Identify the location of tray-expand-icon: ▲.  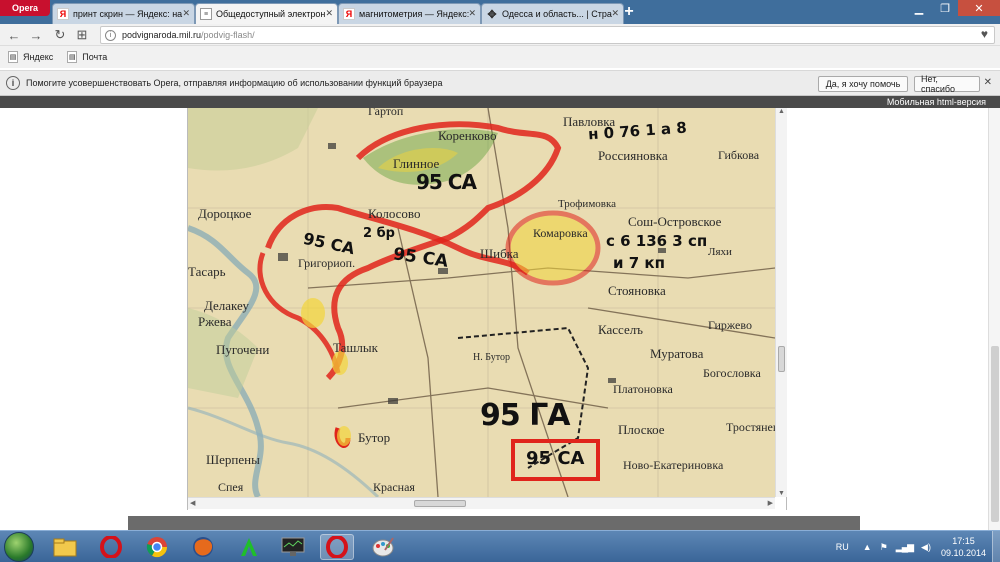
(867, 547).